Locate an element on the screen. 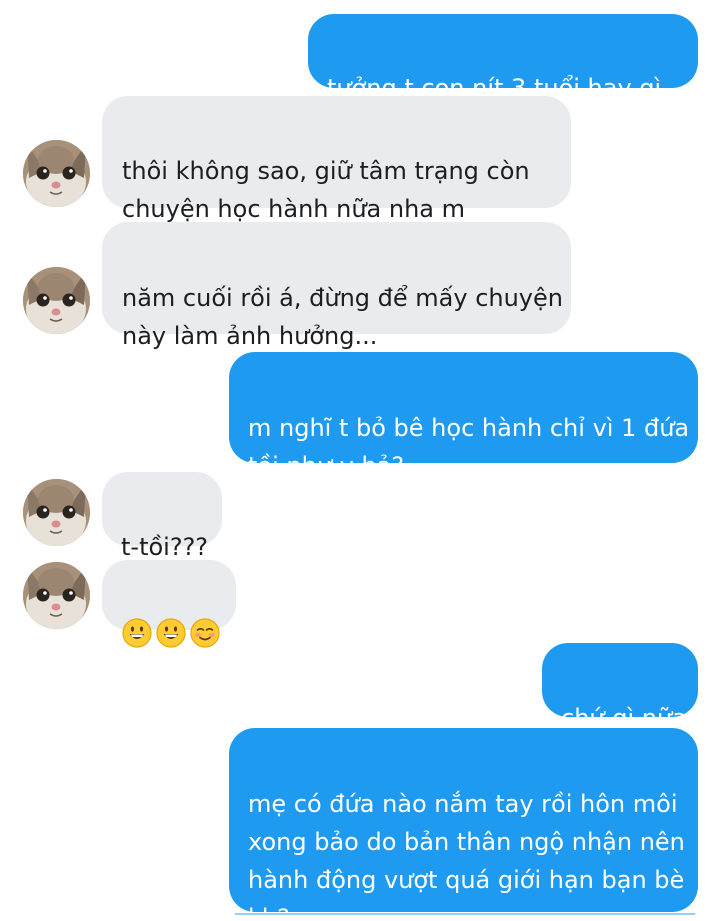 This screenshot has width=720, height=921. message-incoming: t-tồi??? is located at coordinates (162, 516).